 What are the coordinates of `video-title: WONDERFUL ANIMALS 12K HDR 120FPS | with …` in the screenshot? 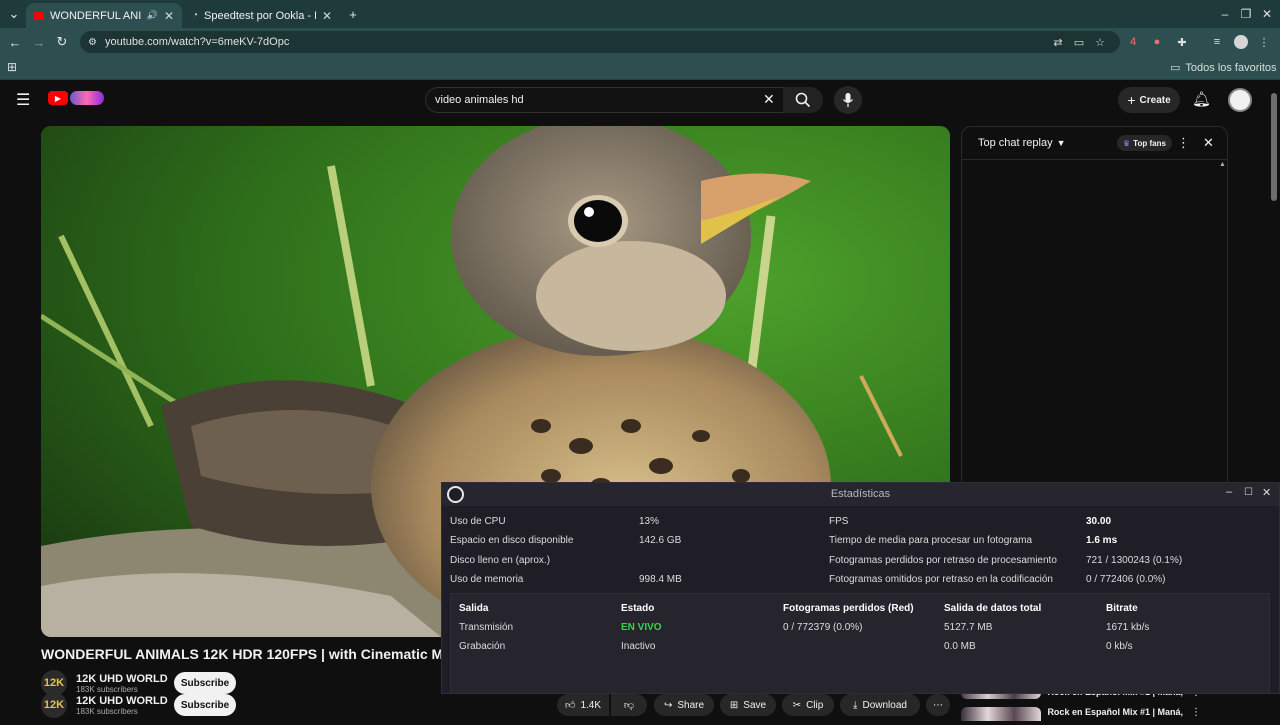 It's located at (251, 654).